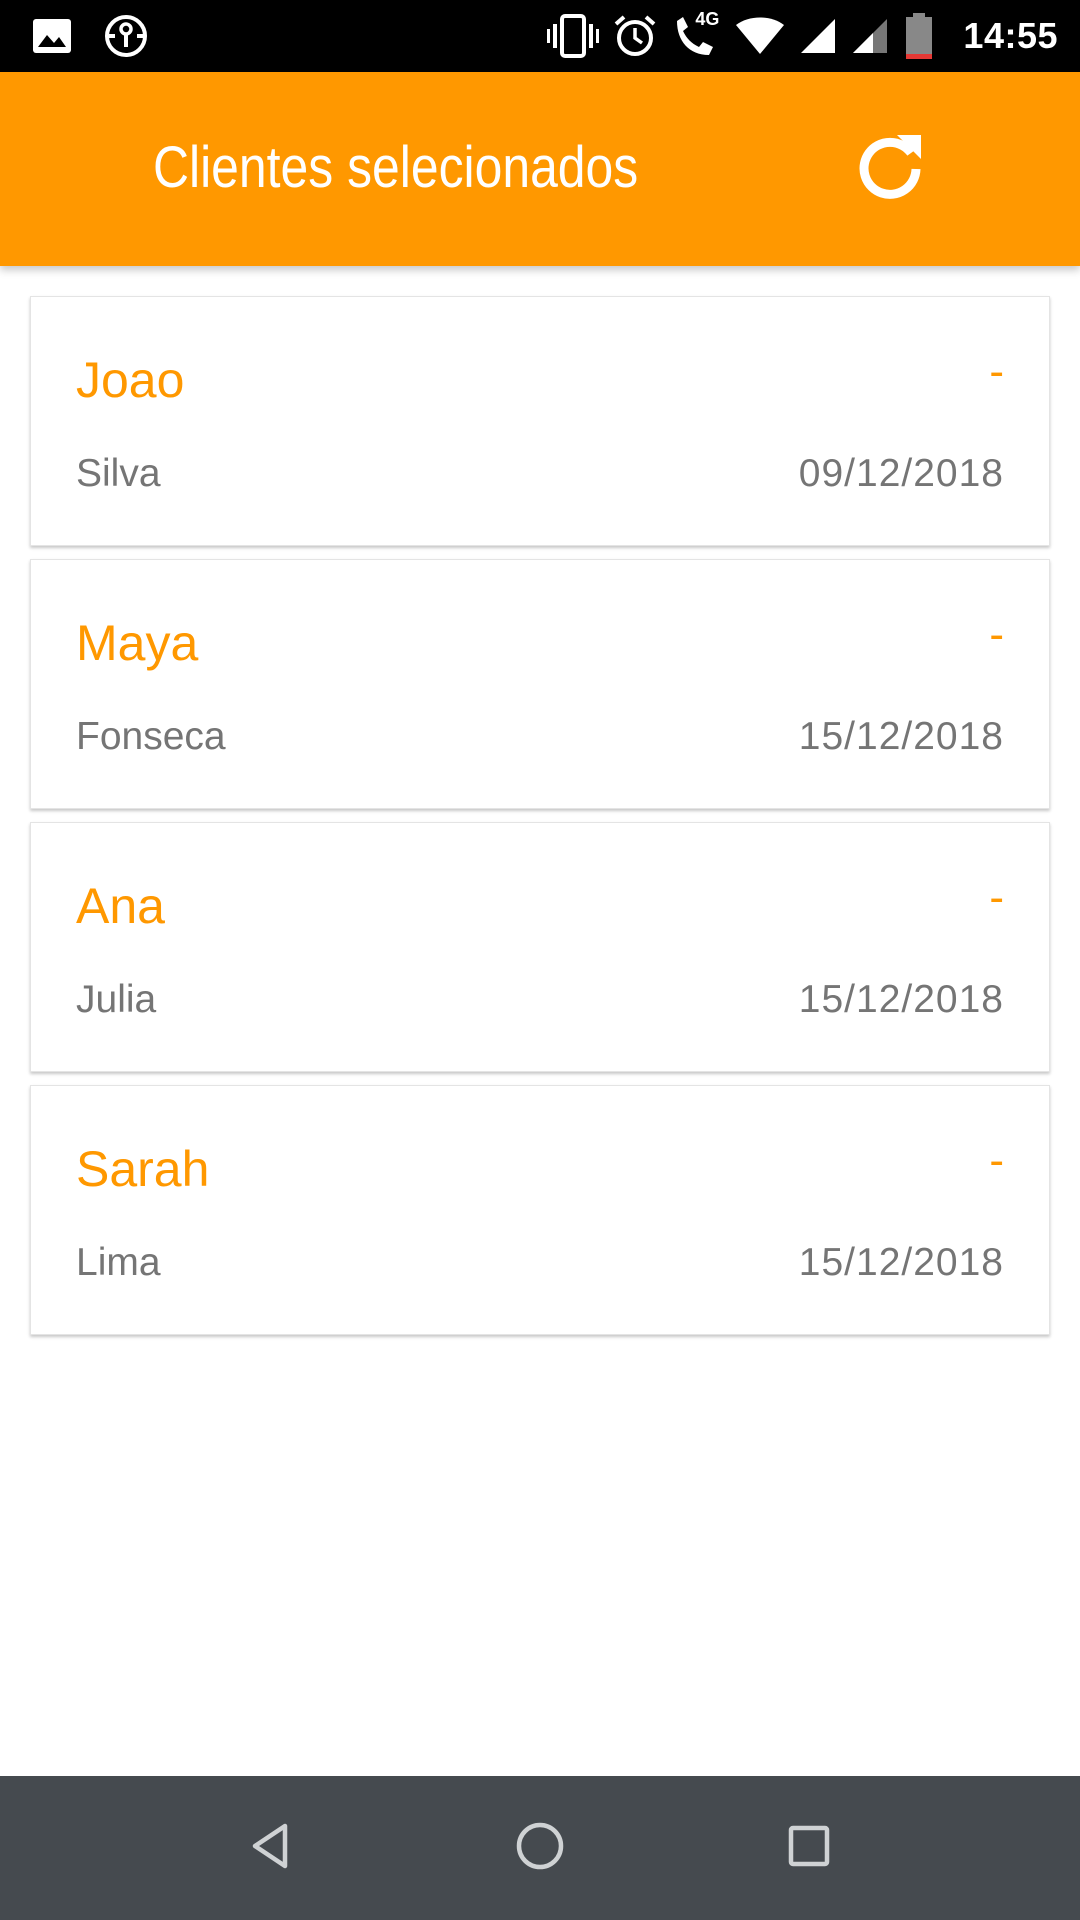 This screenshot has height=1920, width=1080. What do you see at coordinates (901, 473) in the screenshot?
I see `client-date: 09/12/2018` at bounding box center [901, 473].